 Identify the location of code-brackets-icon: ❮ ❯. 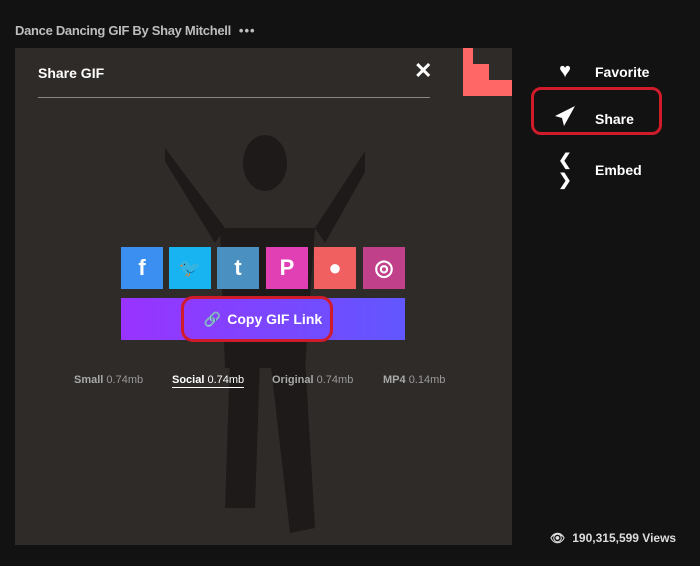
(565, 170).